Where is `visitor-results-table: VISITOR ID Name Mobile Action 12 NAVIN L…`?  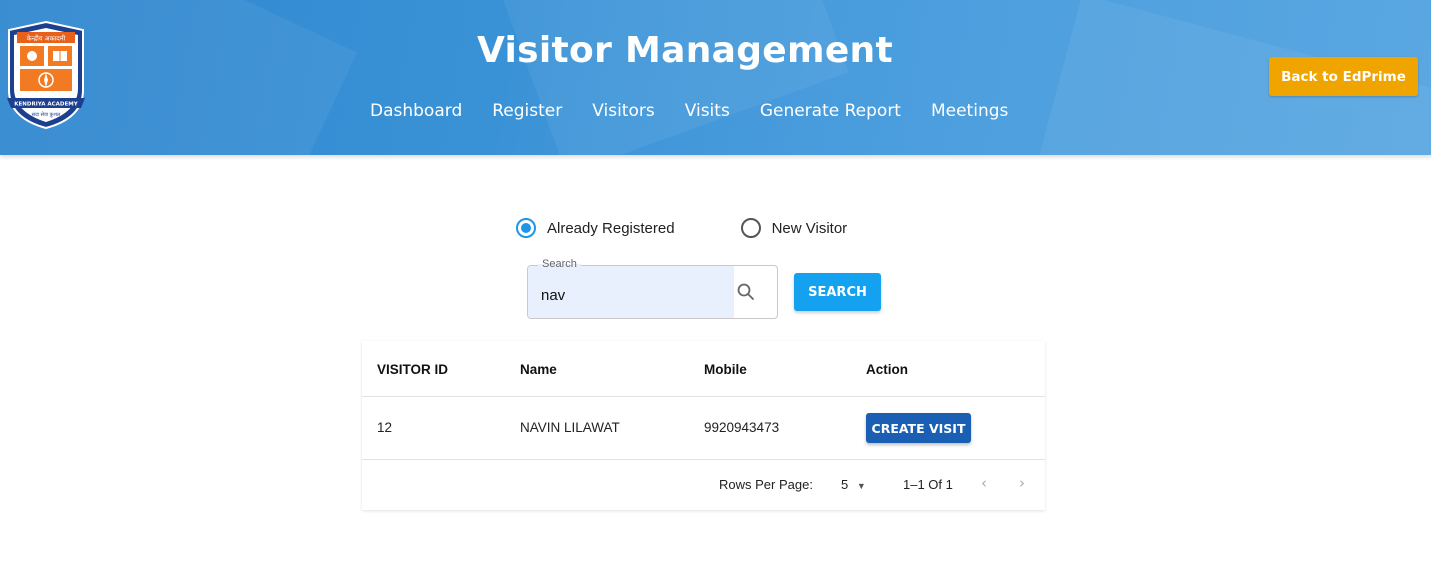 visitor-results-table: VISITOR ID Name Mobile Action 12 NAVIN L… is located at coordinates (703, 425).